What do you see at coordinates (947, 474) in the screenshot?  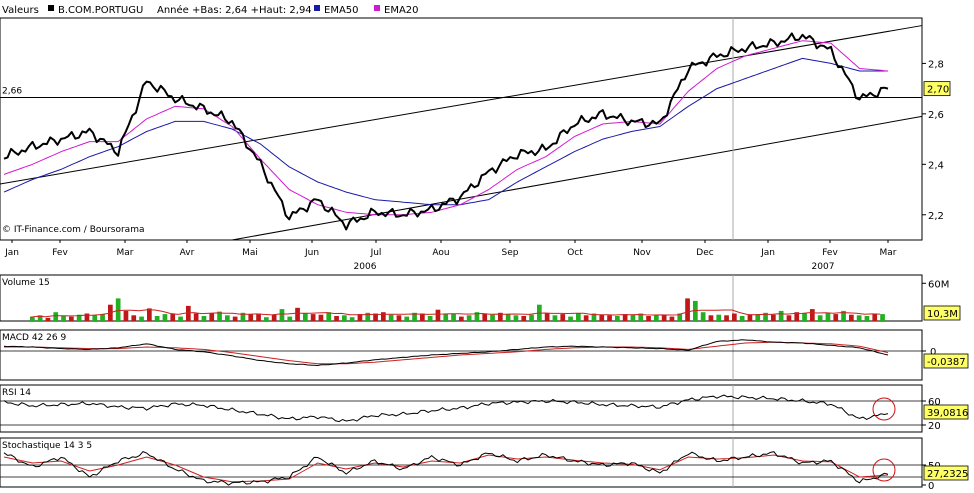 I see `stoch-last-value: 27,2325` at bounding box center [947, 474].